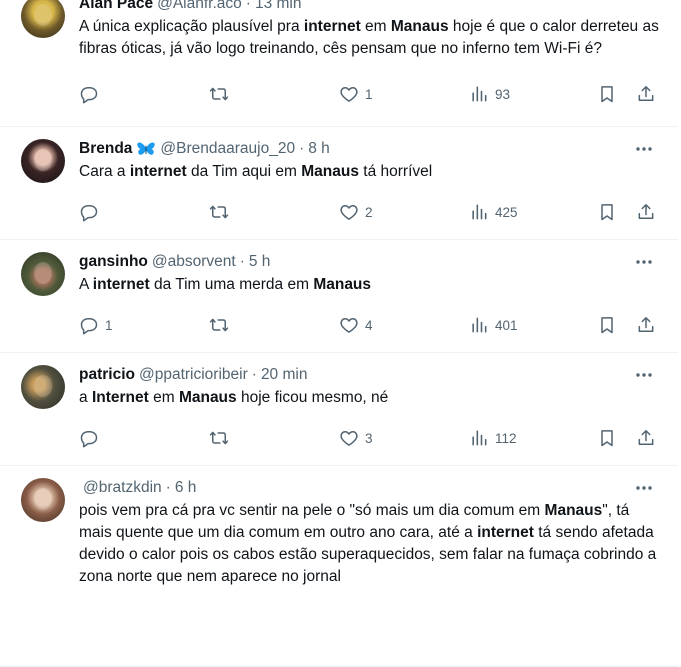  What do you see at coordinates (503, 94) in the screenshot?
I see `views-count: 93` at bounding box center [503, 94].